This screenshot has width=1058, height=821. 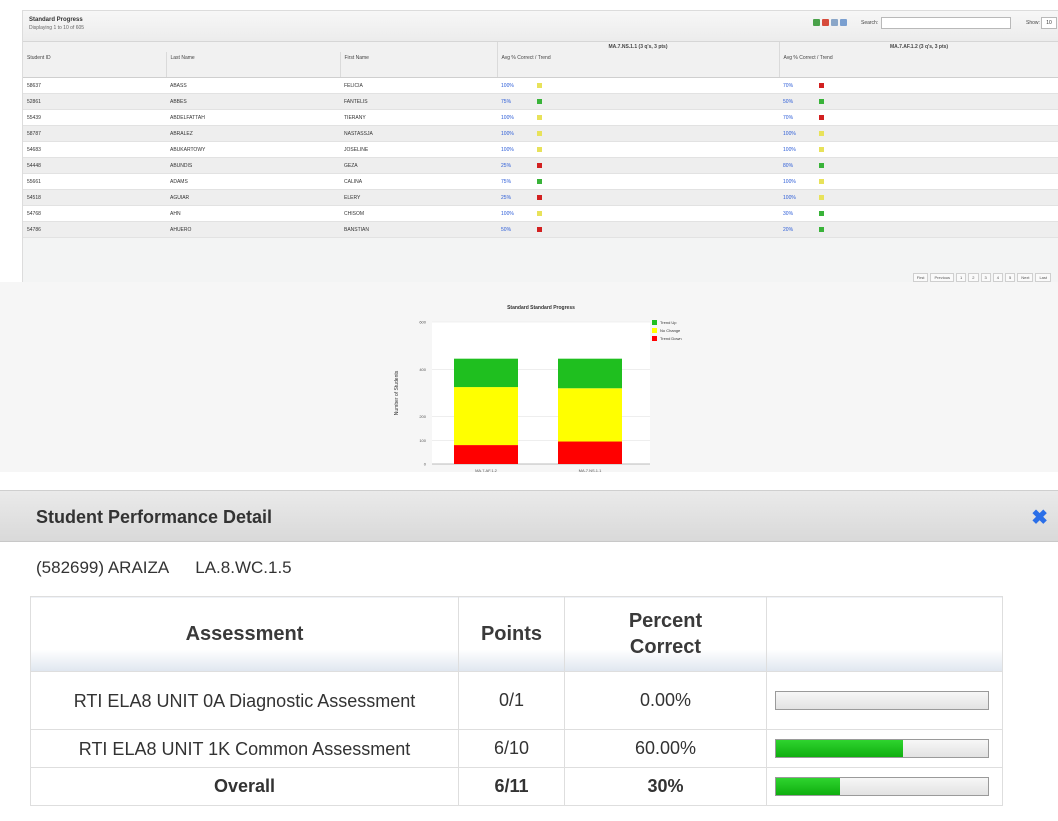 I want to click on column-header-avg-correct-1: Avg % Correct / Trend, so click(x=638, y=65).